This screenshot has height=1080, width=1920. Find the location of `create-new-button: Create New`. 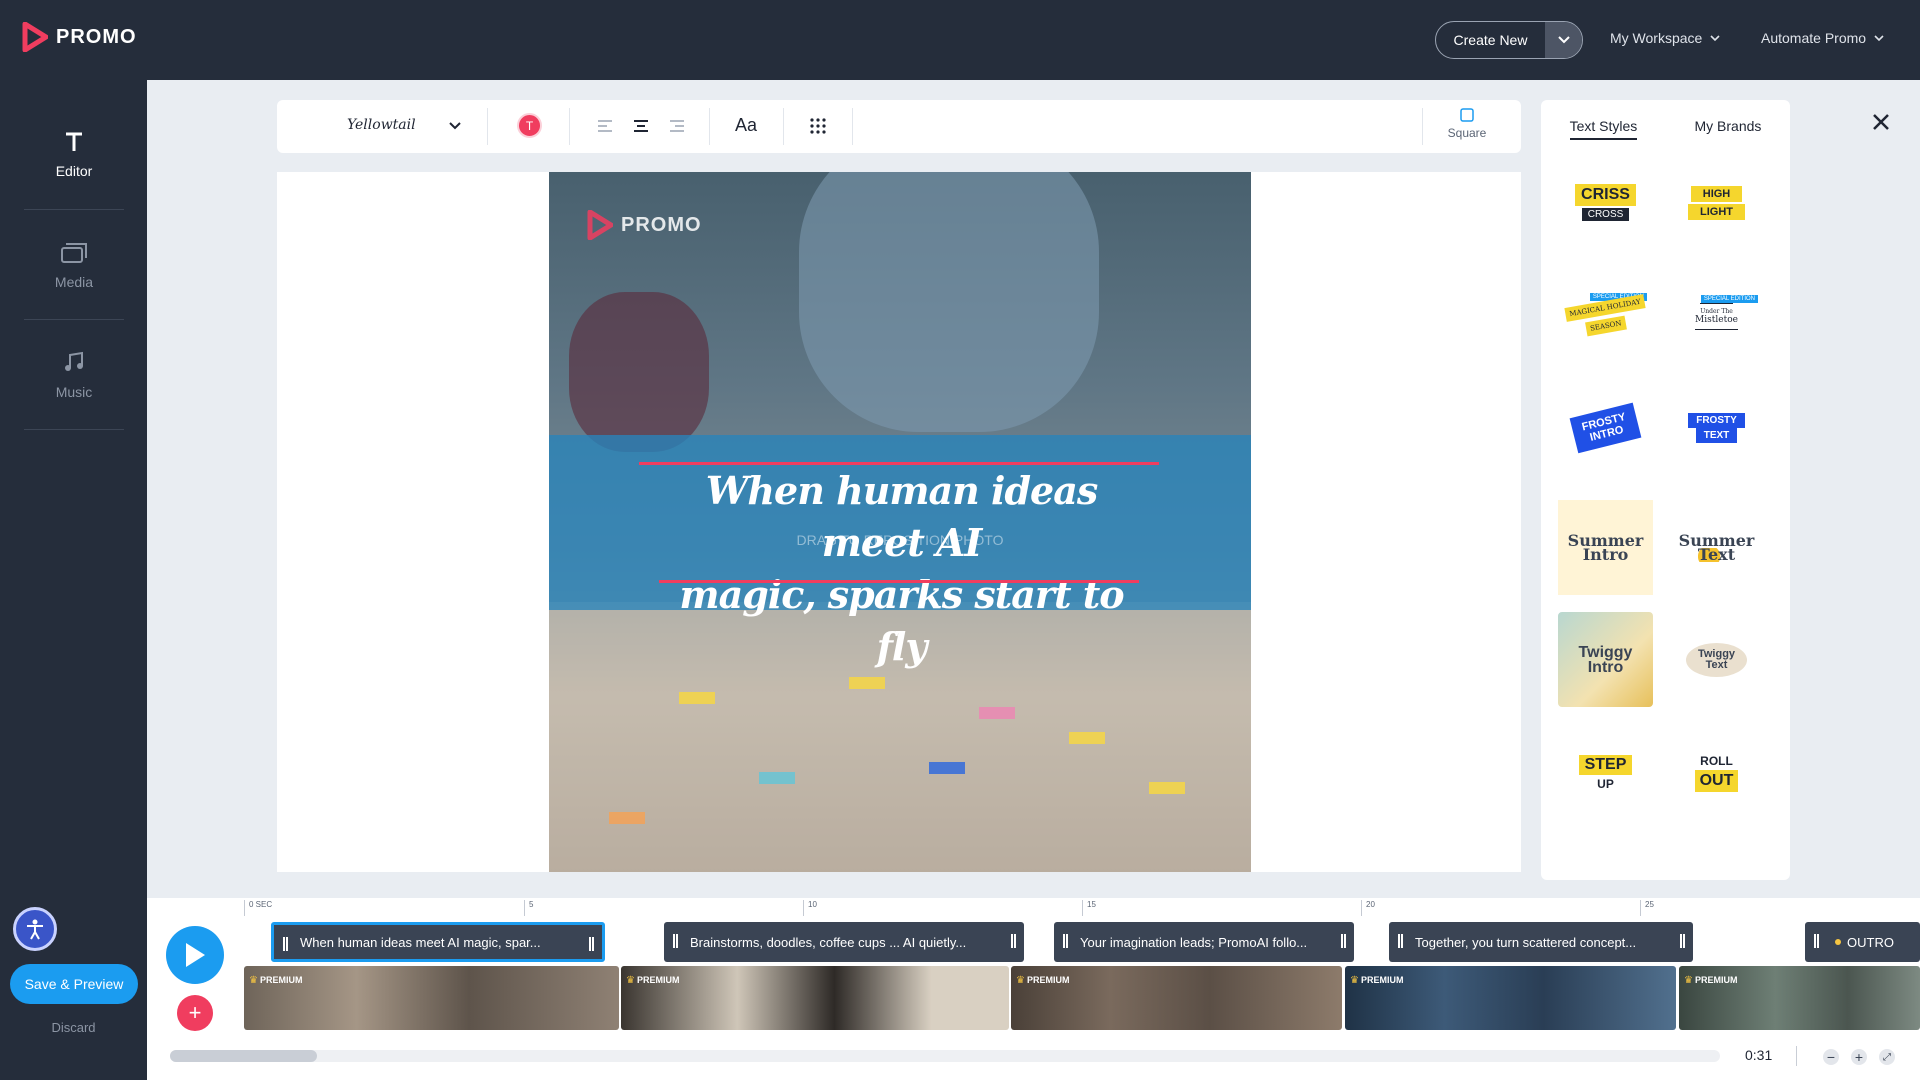

create-new-button: Create New is located at coordinates (1509, 40).